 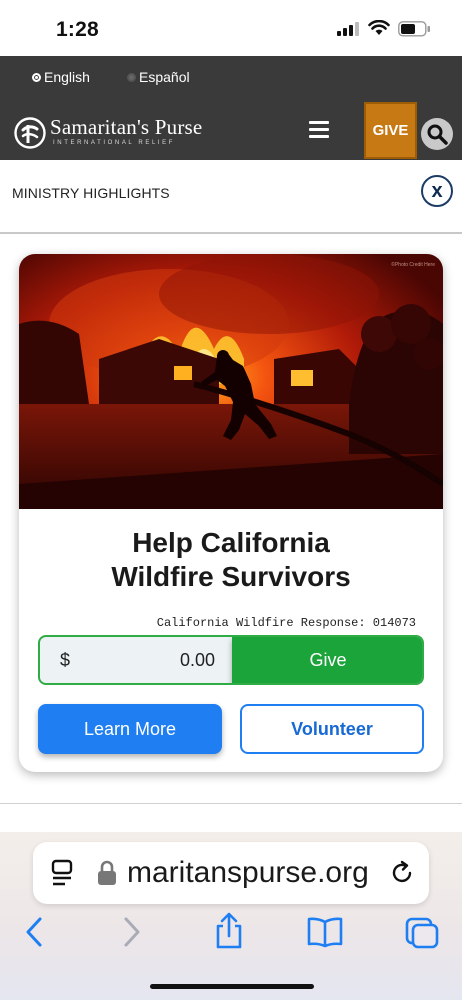 I want to click on bookmarks-icon, so click(x=325, y=932).